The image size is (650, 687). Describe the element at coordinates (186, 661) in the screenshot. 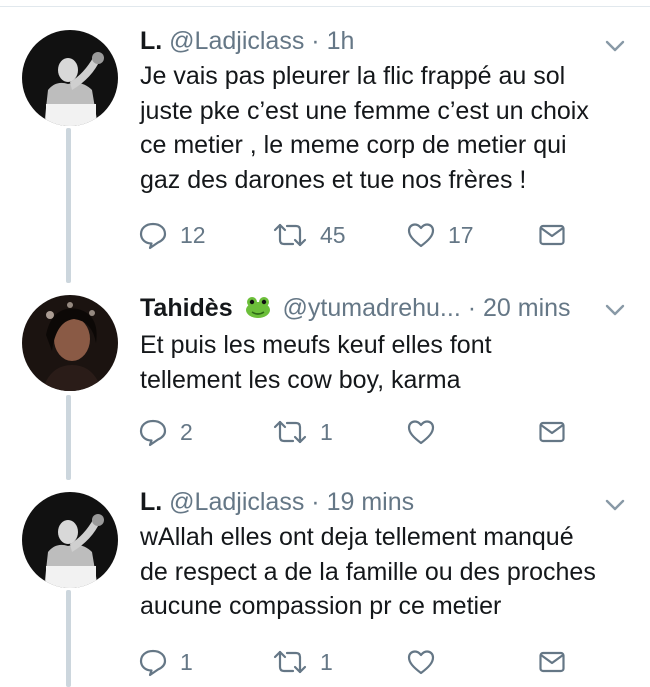

I see `reply-count: 1` at that location.